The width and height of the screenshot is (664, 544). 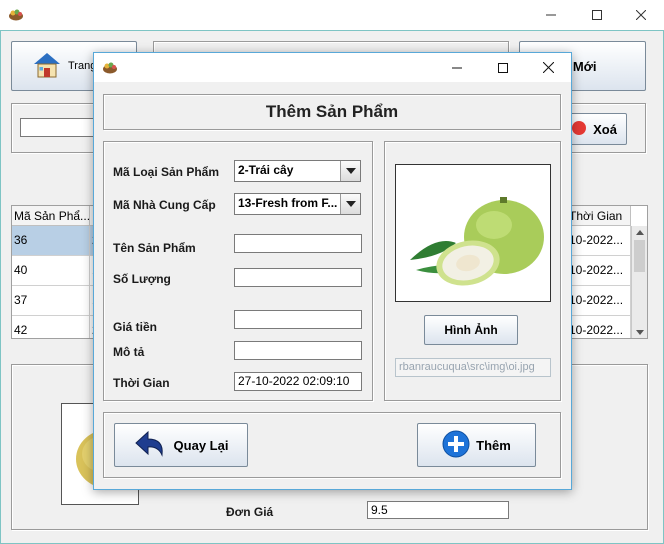 What do you see at coordinates (129, 352) in the screenshot?
I see `description-label: Mô tả` at bounding box center [129, 352].